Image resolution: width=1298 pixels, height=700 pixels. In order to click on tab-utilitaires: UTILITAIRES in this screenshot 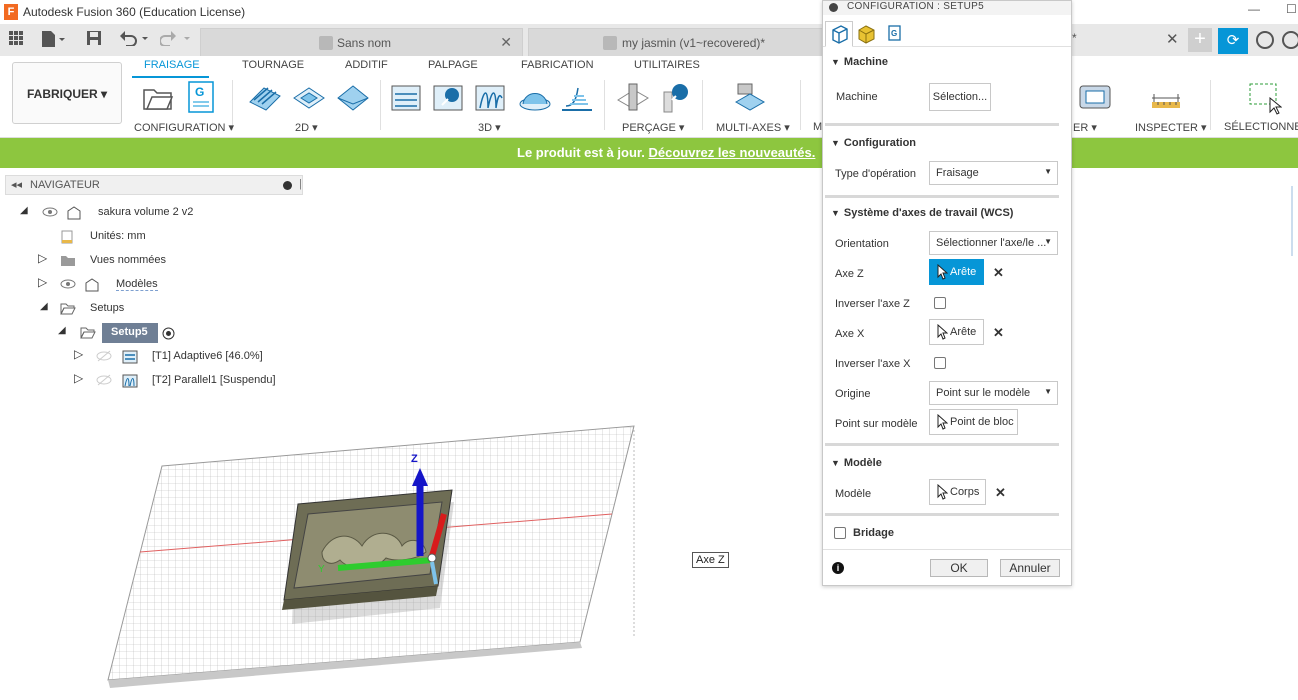, I will do `click(667, 65)`.